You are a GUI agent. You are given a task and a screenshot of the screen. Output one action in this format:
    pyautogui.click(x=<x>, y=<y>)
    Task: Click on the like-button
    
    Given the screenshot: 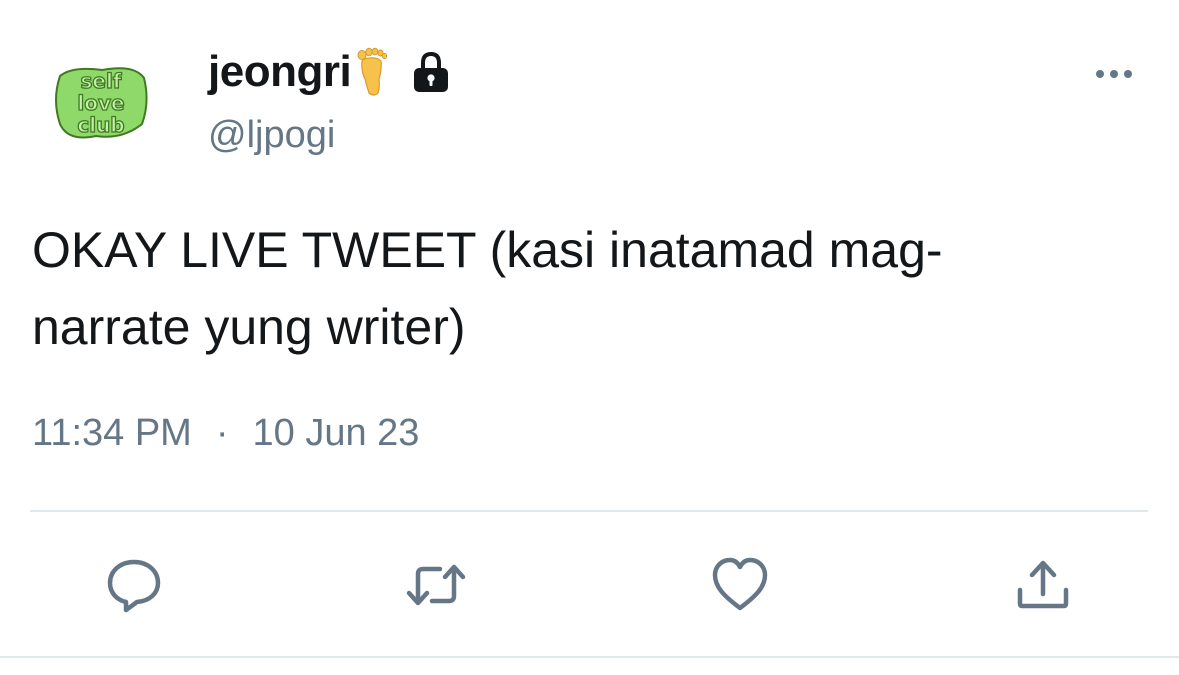 What is the action you would take?
    pyautogui.click(x=740, y=585)
    